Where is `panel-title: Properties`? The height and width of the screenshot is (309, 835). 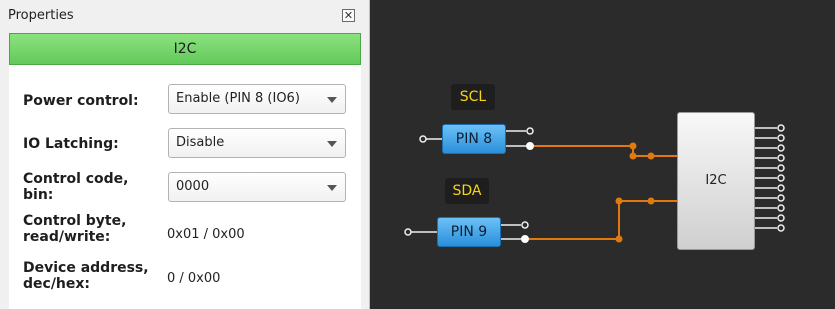
panel-title: Properties is located at coordinates (41, 15).